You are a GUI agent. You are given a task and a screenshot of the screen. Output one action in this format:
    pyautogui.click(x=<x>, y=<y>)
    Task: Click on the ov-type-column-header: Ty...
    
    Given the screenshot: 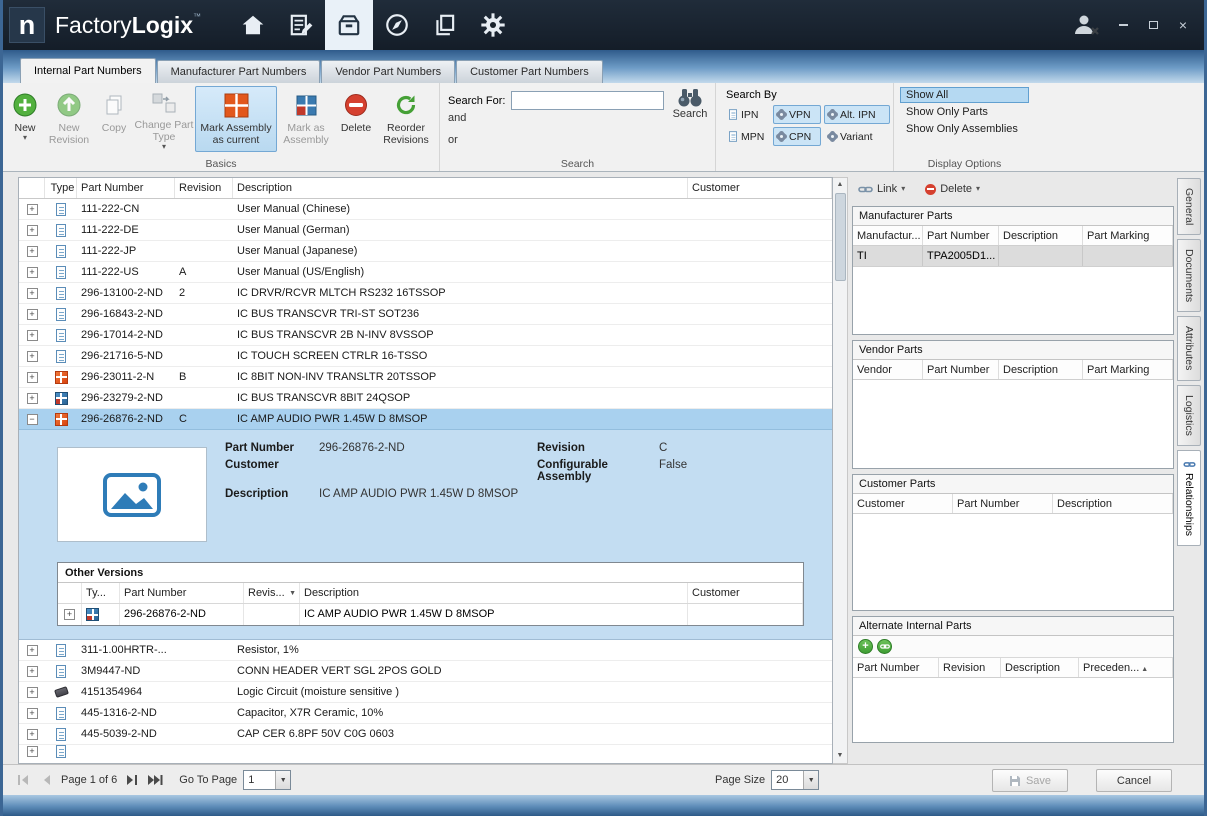 What is the action you would take?
    pyautogui.click(x=101, y=593)
    